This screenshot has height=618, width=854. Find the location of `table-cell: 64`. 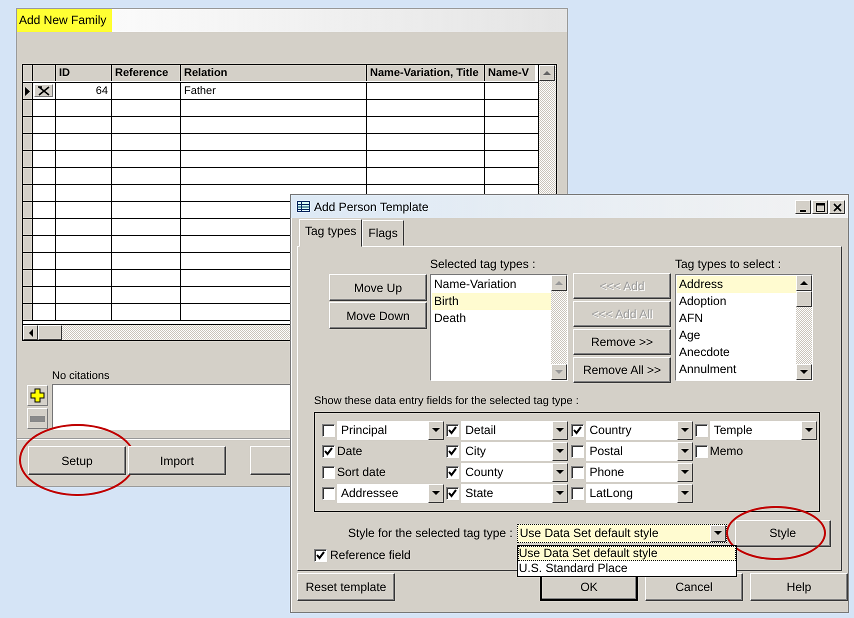

table-cell: 64 is located at coordinates (84, 91).